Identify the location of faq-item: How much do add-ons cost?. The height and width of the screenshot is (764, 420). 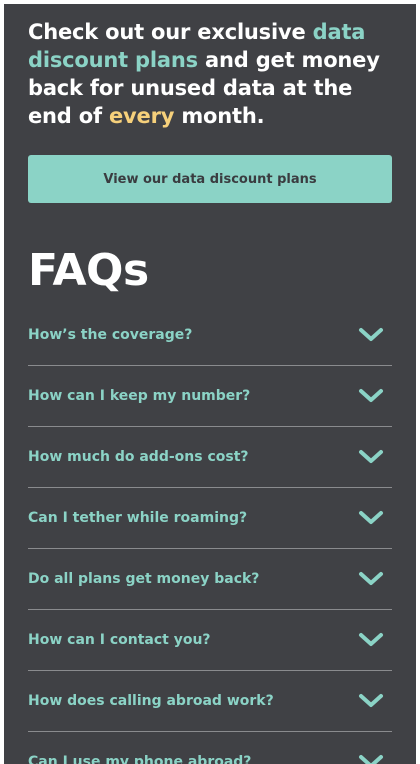
(210, 457).